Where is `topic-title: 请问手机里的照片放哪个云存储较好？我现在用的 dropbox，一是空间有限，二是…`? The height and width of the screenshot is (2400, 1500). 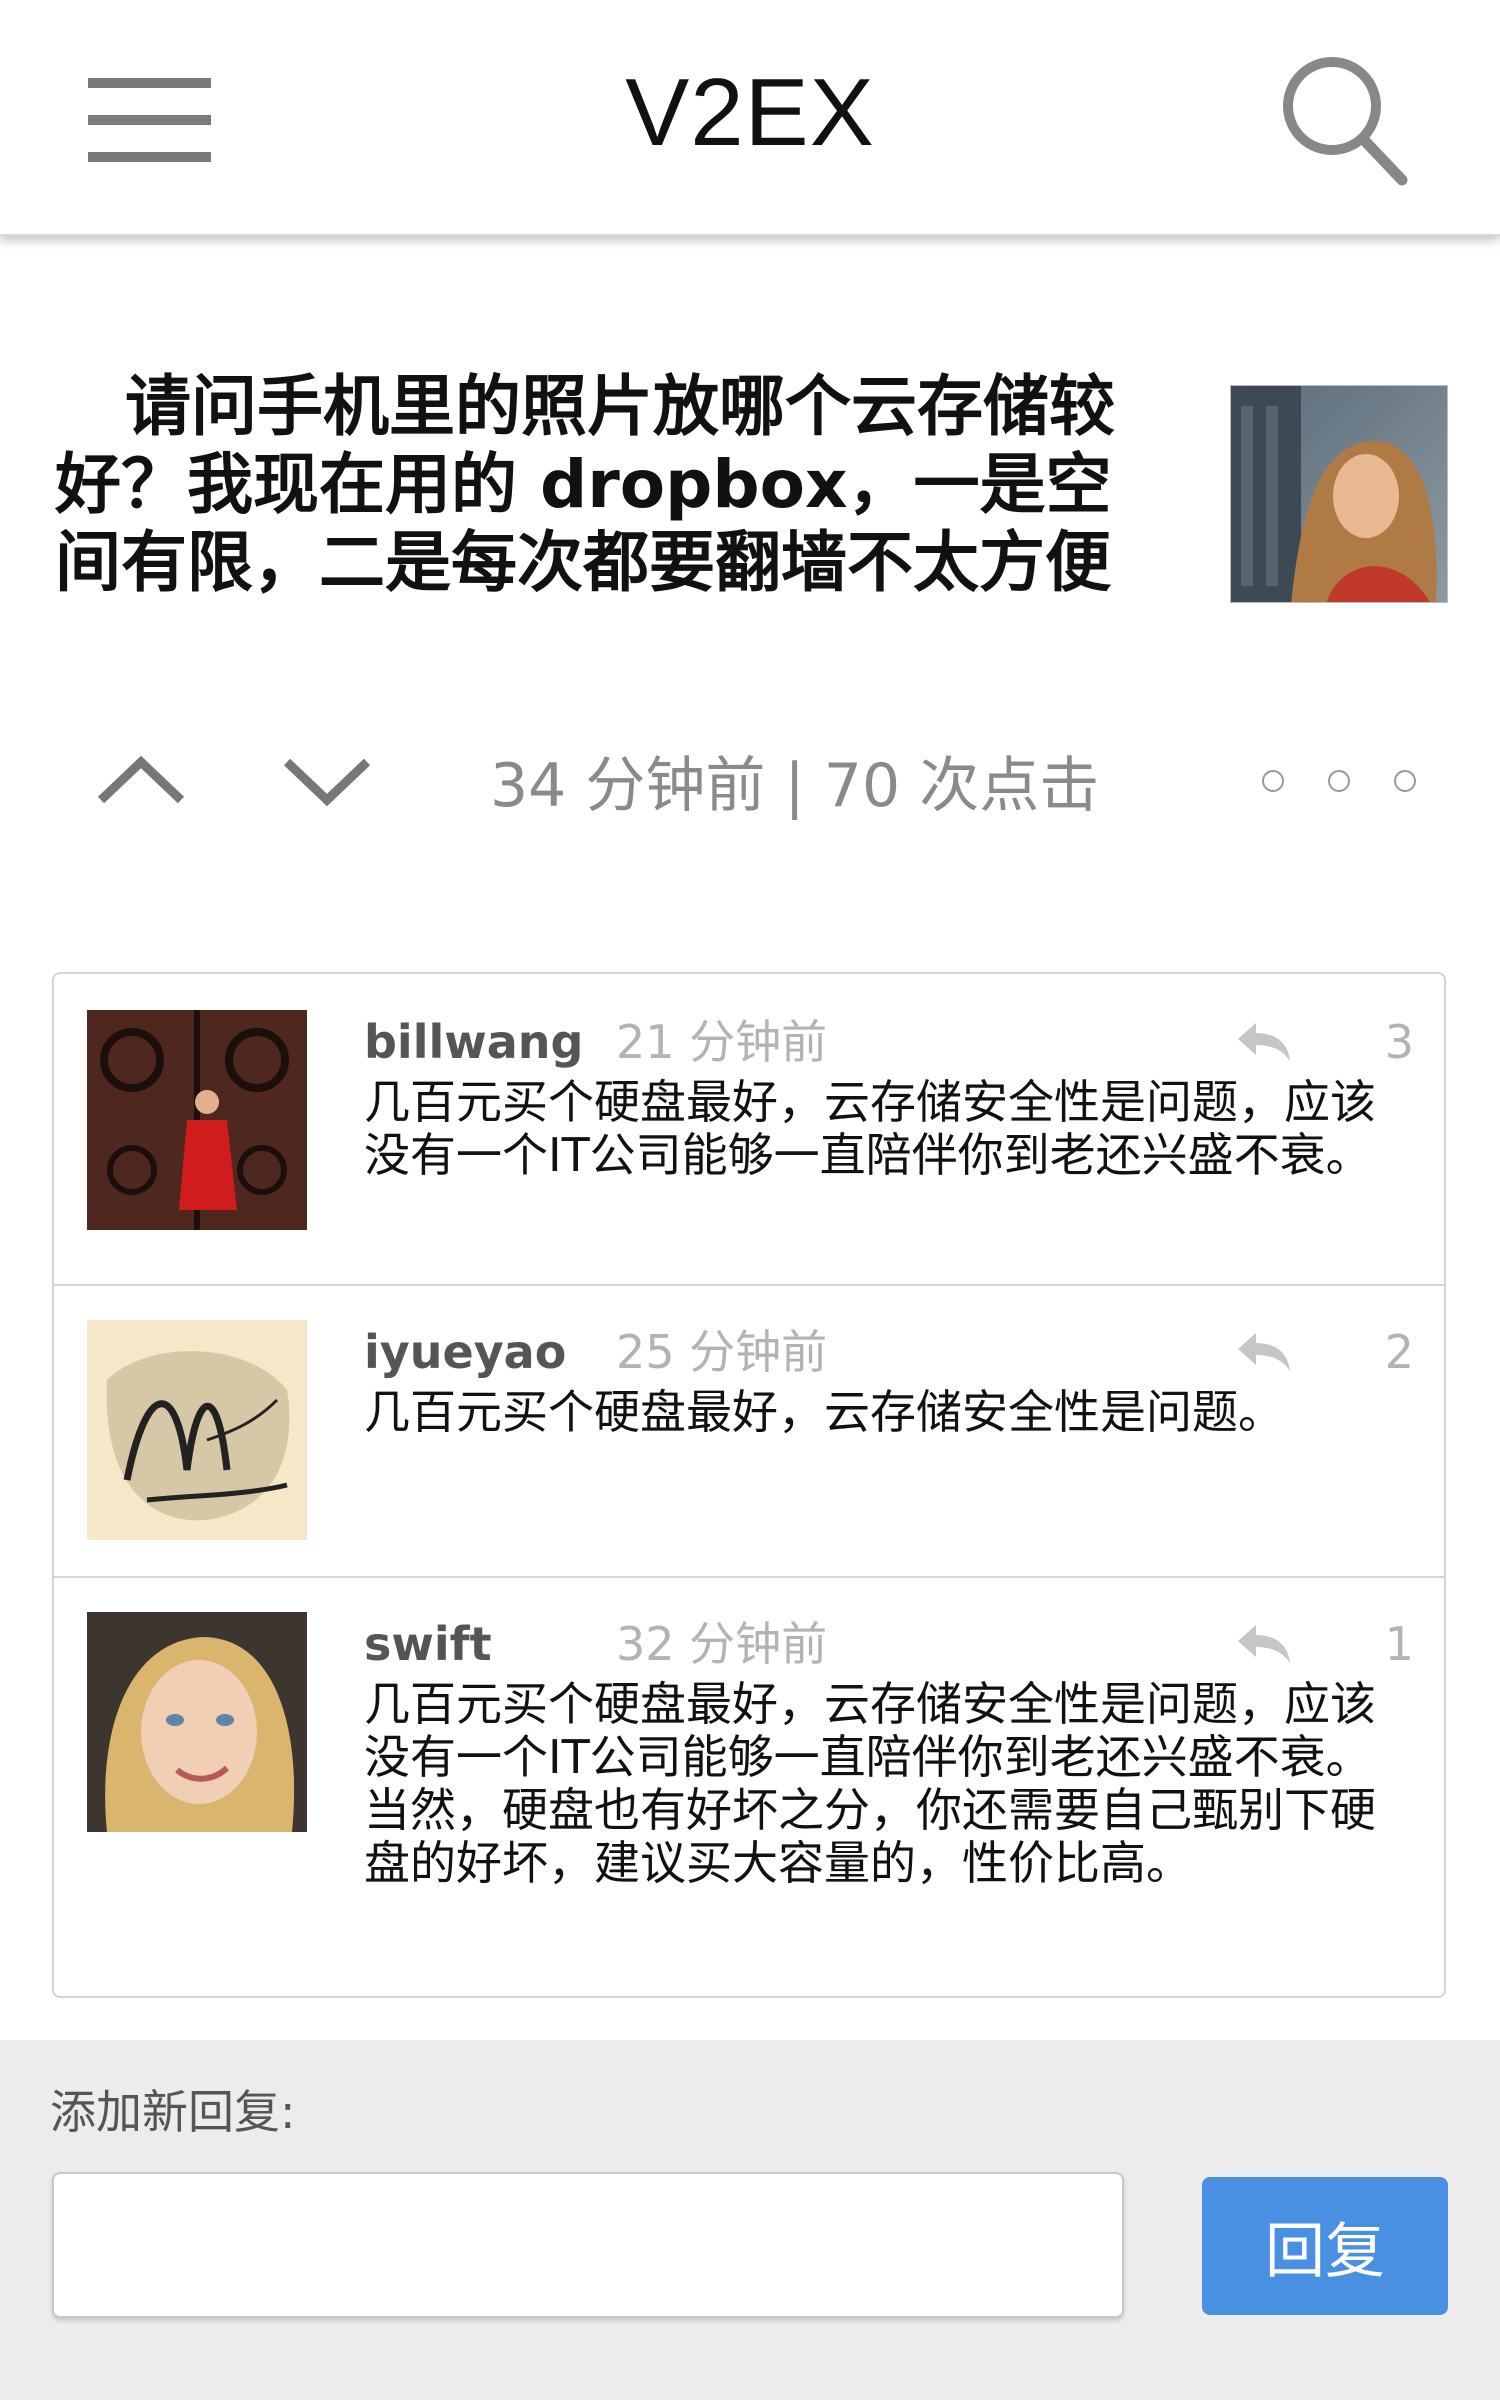 topic-title: 请问手机里的照片放哪个云存储较好？我现在用的 dropbox，一是空间有限，二是… is located at coordinates (585, 484).